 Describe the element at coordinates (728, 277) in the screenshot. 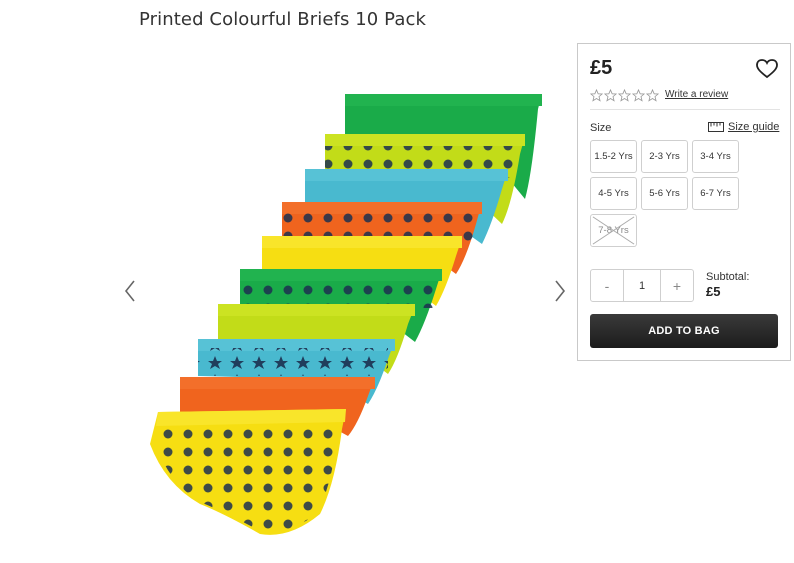

I see `subtotal-label: Subtotal:` at that location.